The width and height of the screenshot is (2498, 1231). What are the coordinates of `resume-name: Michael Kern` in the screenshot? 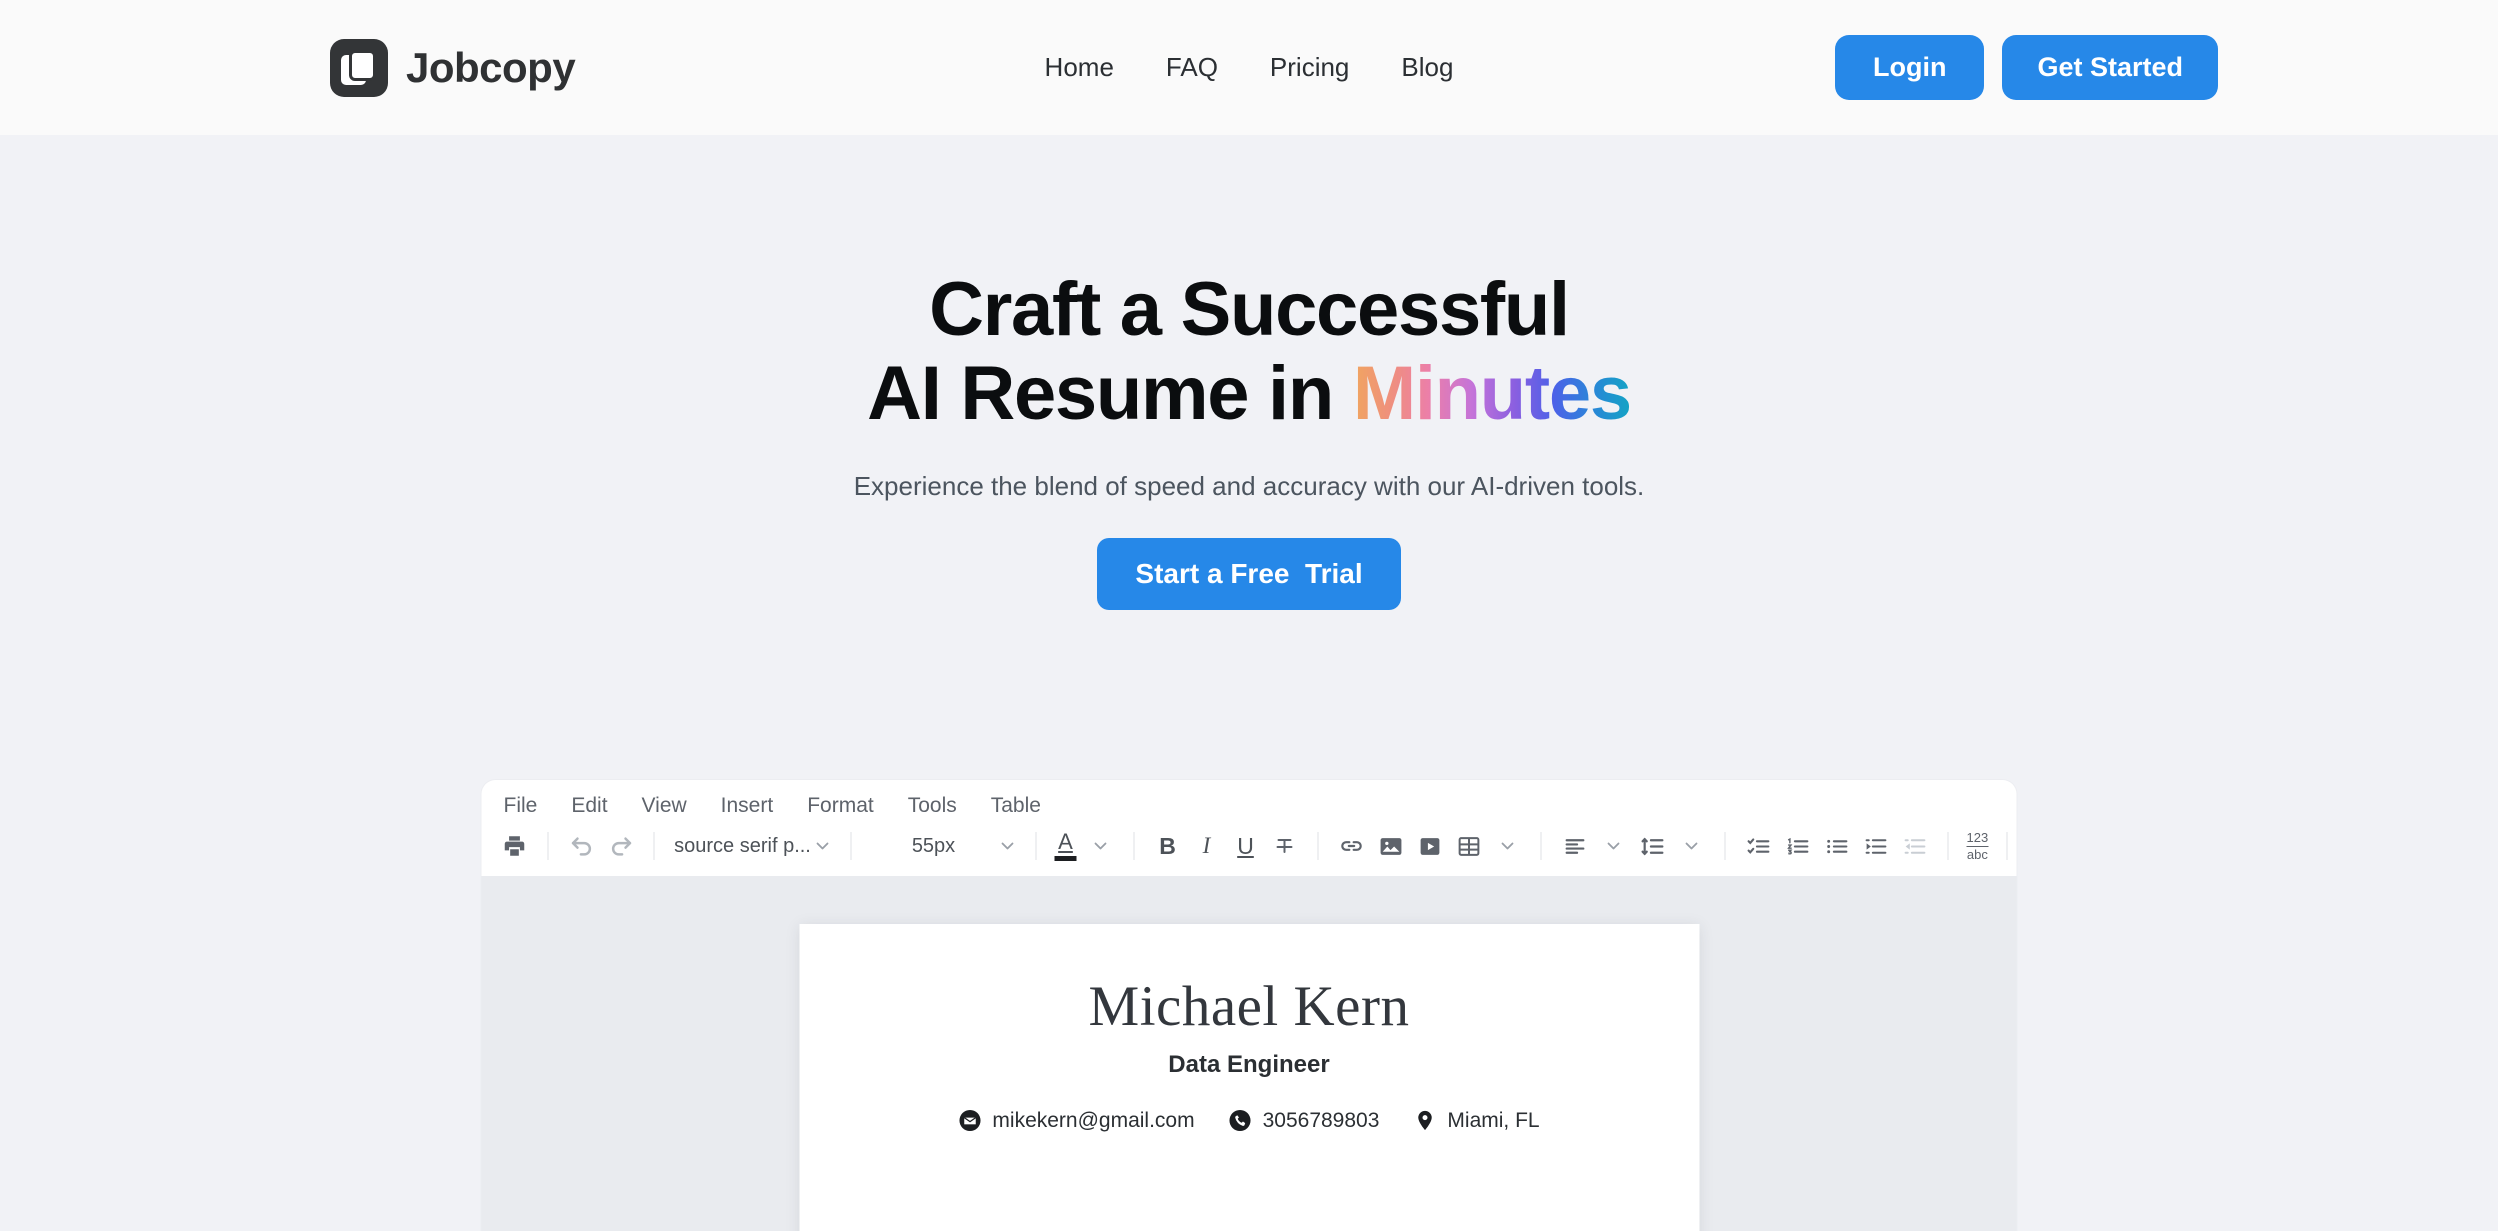 It's located at (1249, 1006).